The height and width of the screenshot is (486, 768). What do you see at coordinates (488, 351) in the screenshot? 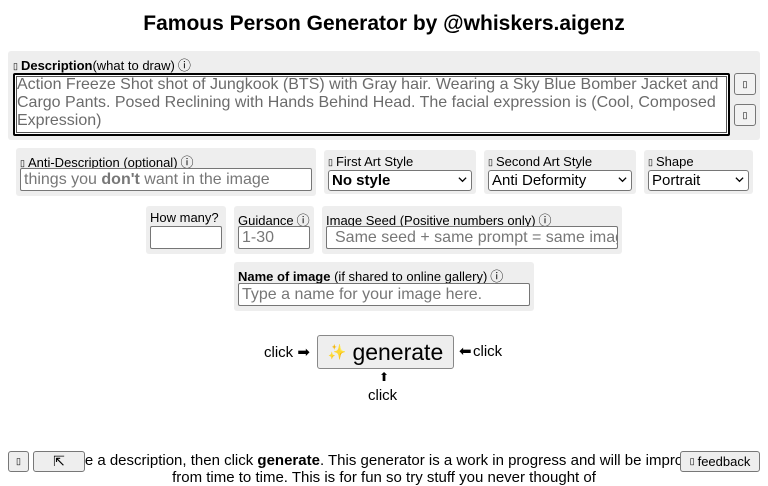
I see `click-hint-right: click` at bounding box center [488, 351].